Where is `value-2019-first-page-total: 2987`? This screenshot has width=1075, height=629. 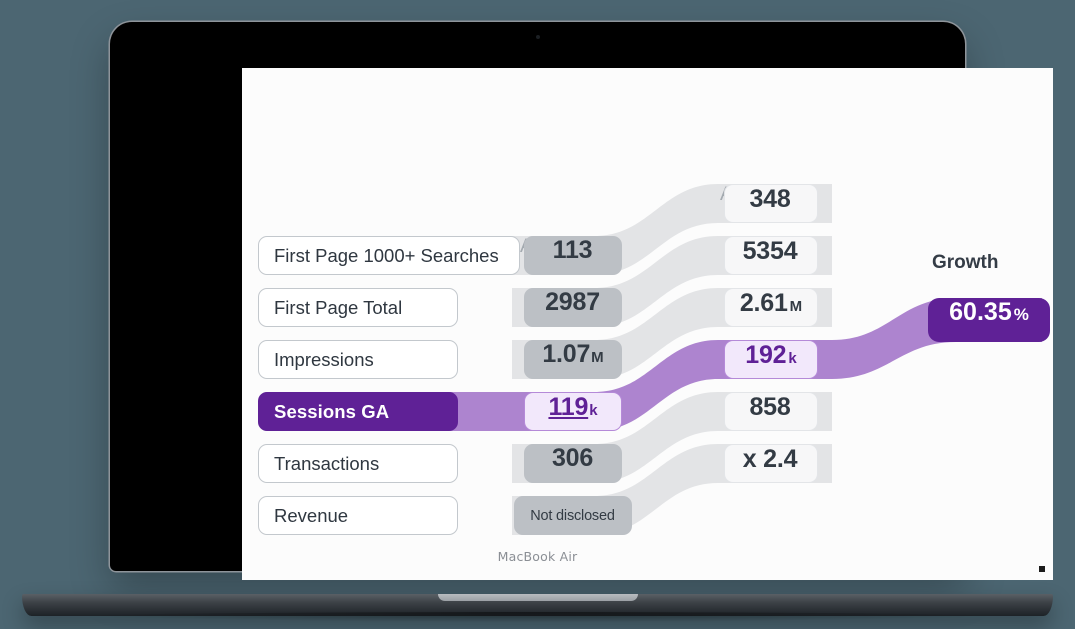 value-2019-first-page-total: 2987 is located at coordinates (573, 307).